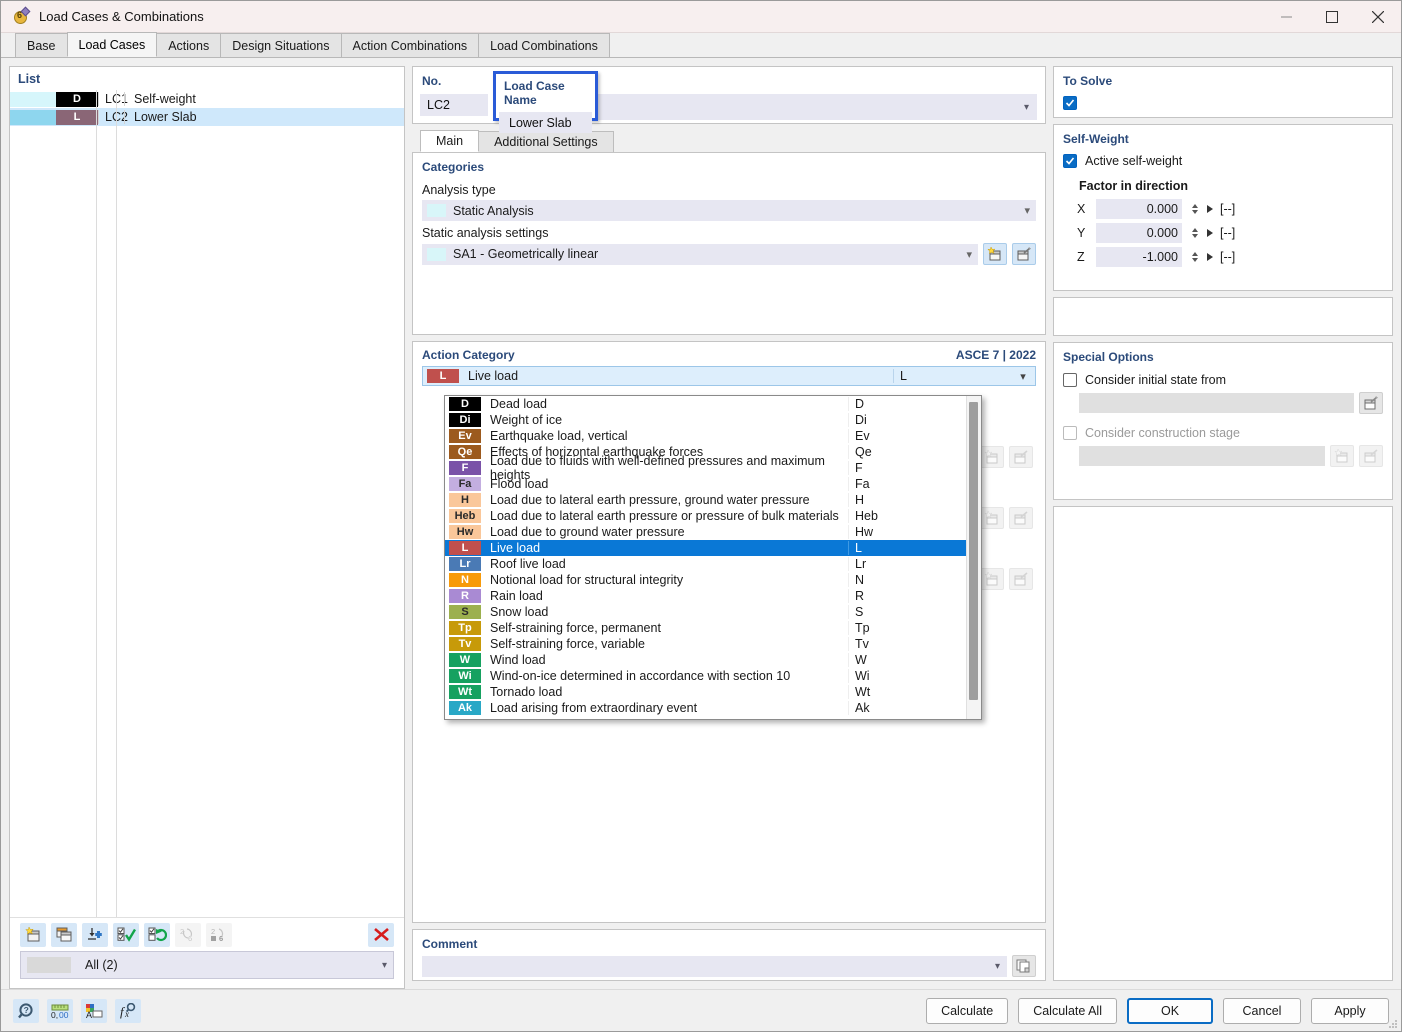 The height and width of the screenshot is (1032, 1402). Describe the element at coordinates (705, 596) in the screenshot. I see `list-item: R Rain load R` at that location.